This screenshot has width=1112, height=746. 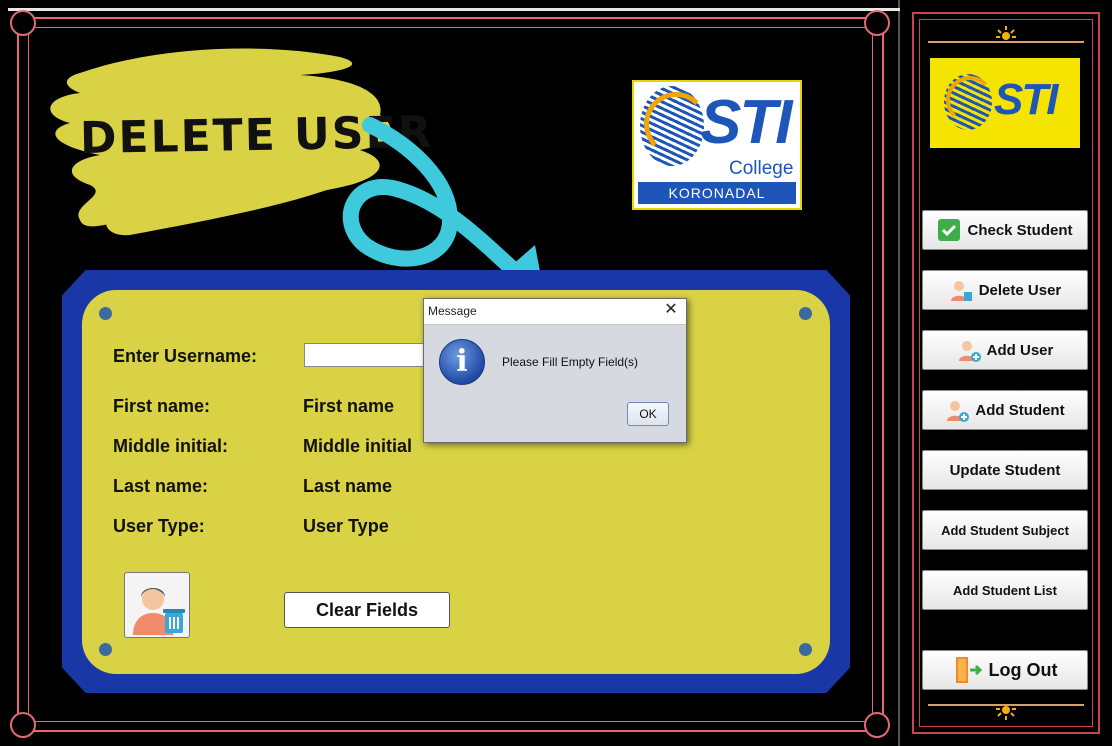 I want to click on delete-user-button, so click(x=157, y=605).